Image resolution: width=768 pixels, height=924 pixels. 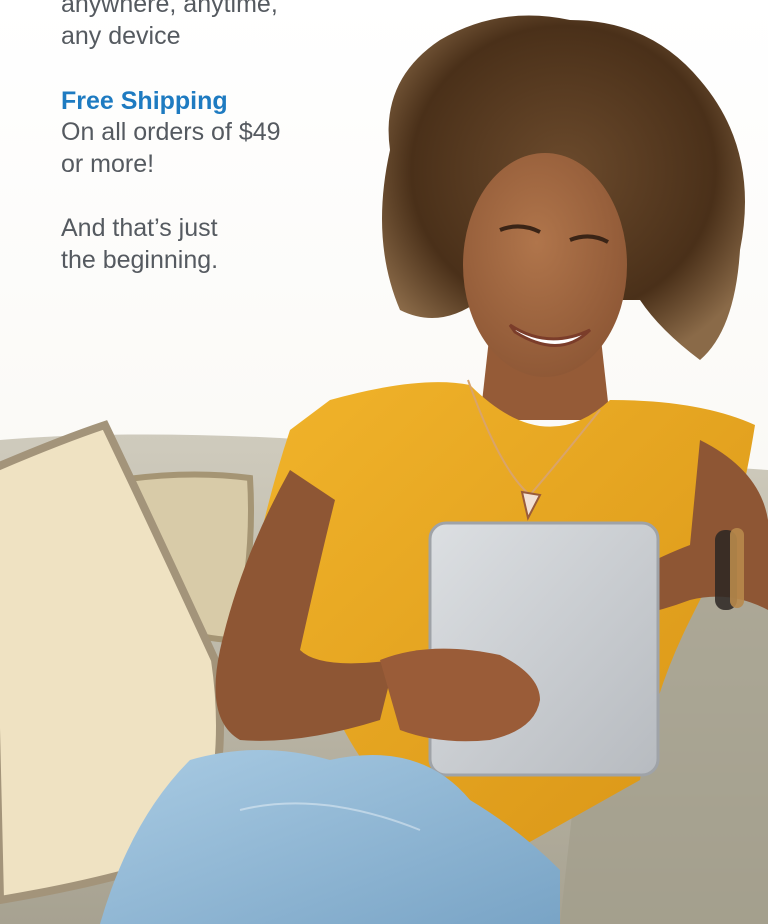 I want to click on shipping-details: On all orders of $49 or more!, so click(x=221, y=148).